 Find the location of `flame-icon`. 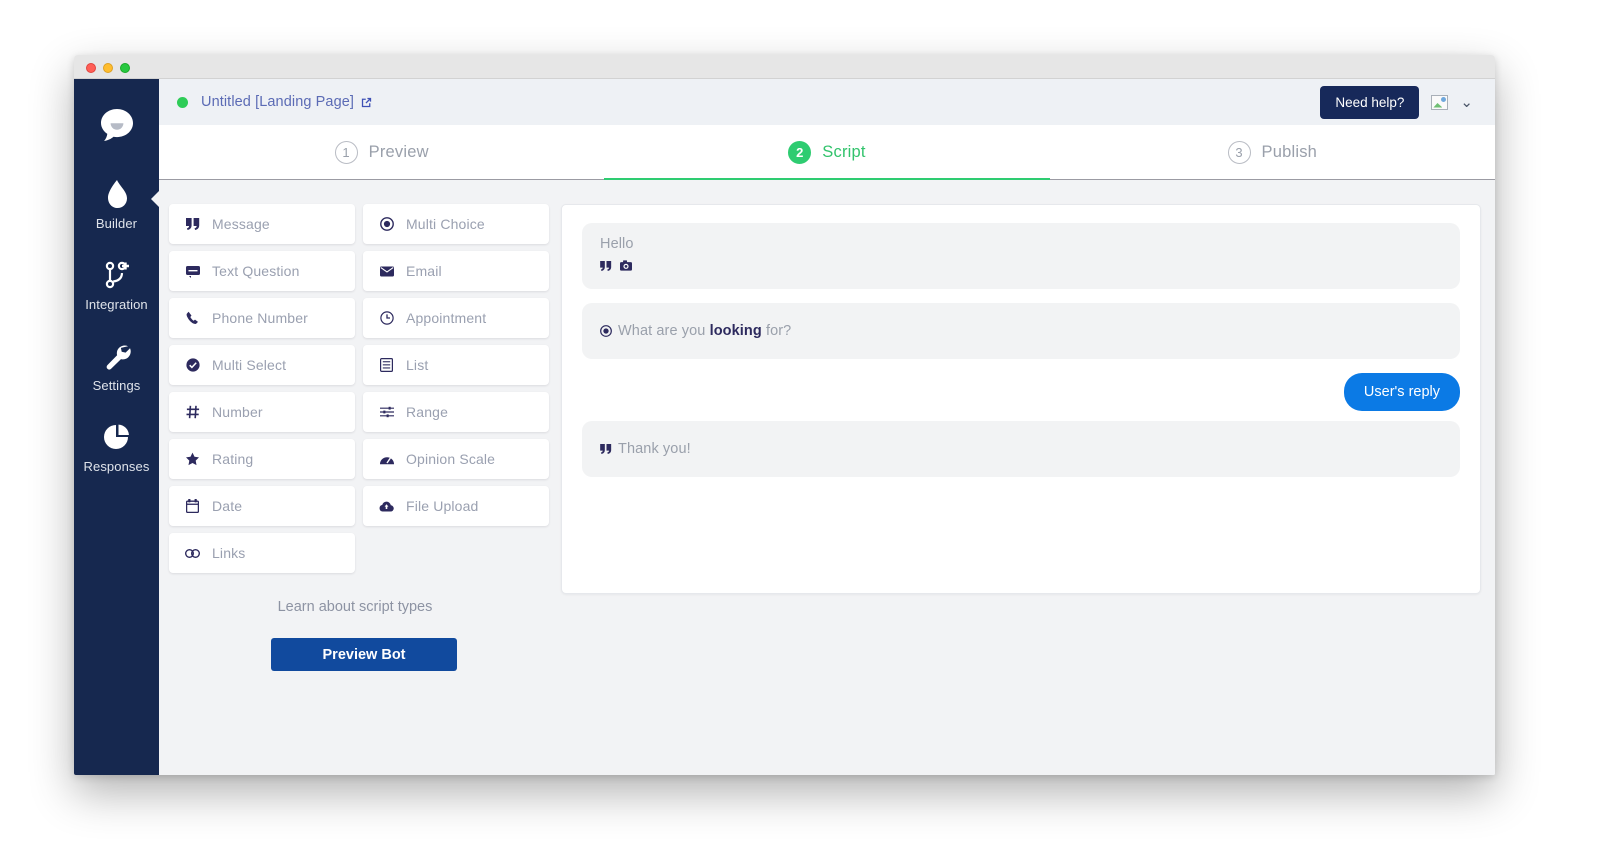

flame-icon is located at coordinates (117, 194).